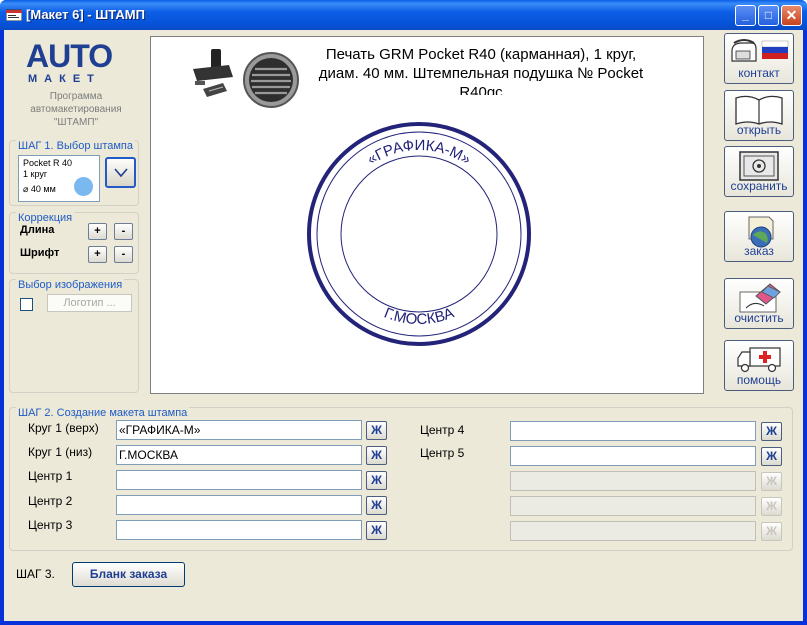 Image resolution: width=807 pixels, height=625 pixels. I want to click on center3-bold-button: Ж, so click(376, 530).